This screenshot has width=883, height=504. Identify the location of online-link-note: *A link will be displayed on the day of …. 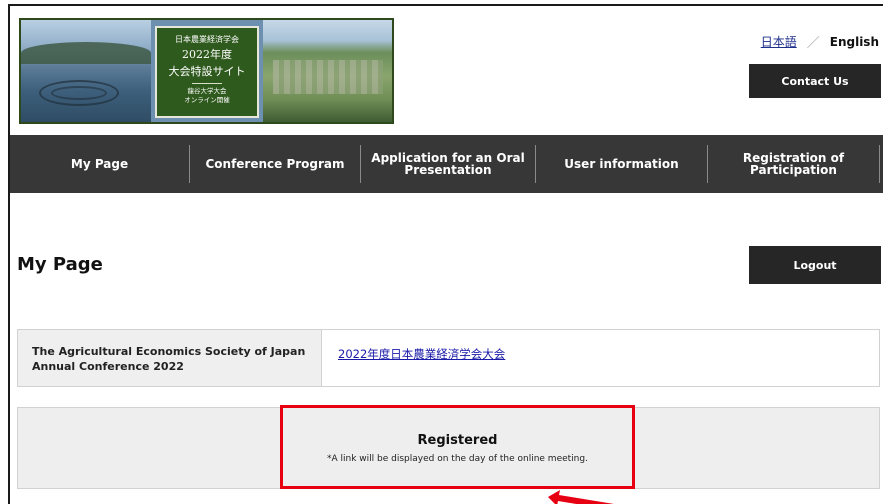
(457, 459).